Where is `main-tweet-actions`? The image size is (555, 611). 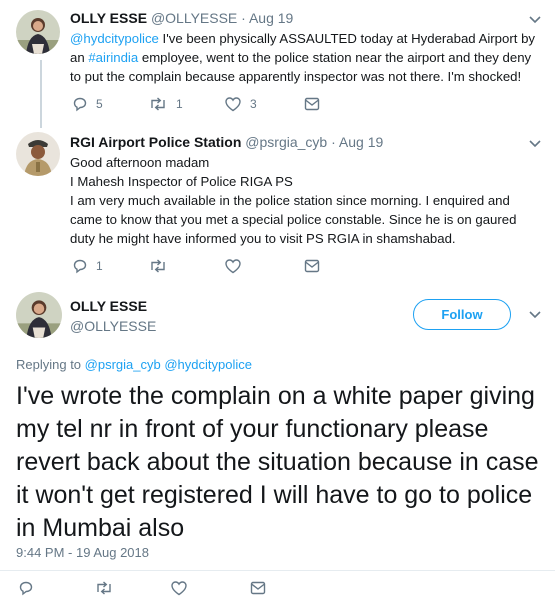
main-tweet-actions is located at coordinates (142, 588).